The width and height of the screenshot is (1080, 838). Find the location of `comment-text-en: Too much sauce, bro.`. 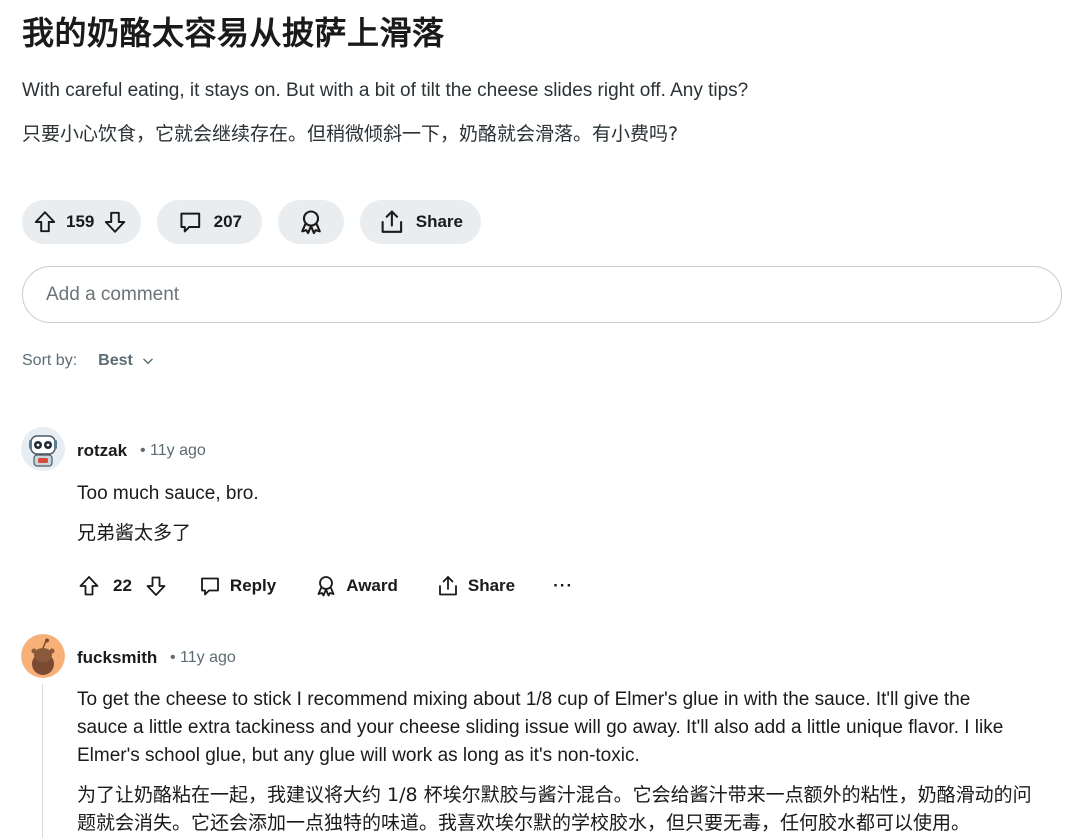

comment-text-en: Too much sauce, bro. is located at coordinates (168, 493).